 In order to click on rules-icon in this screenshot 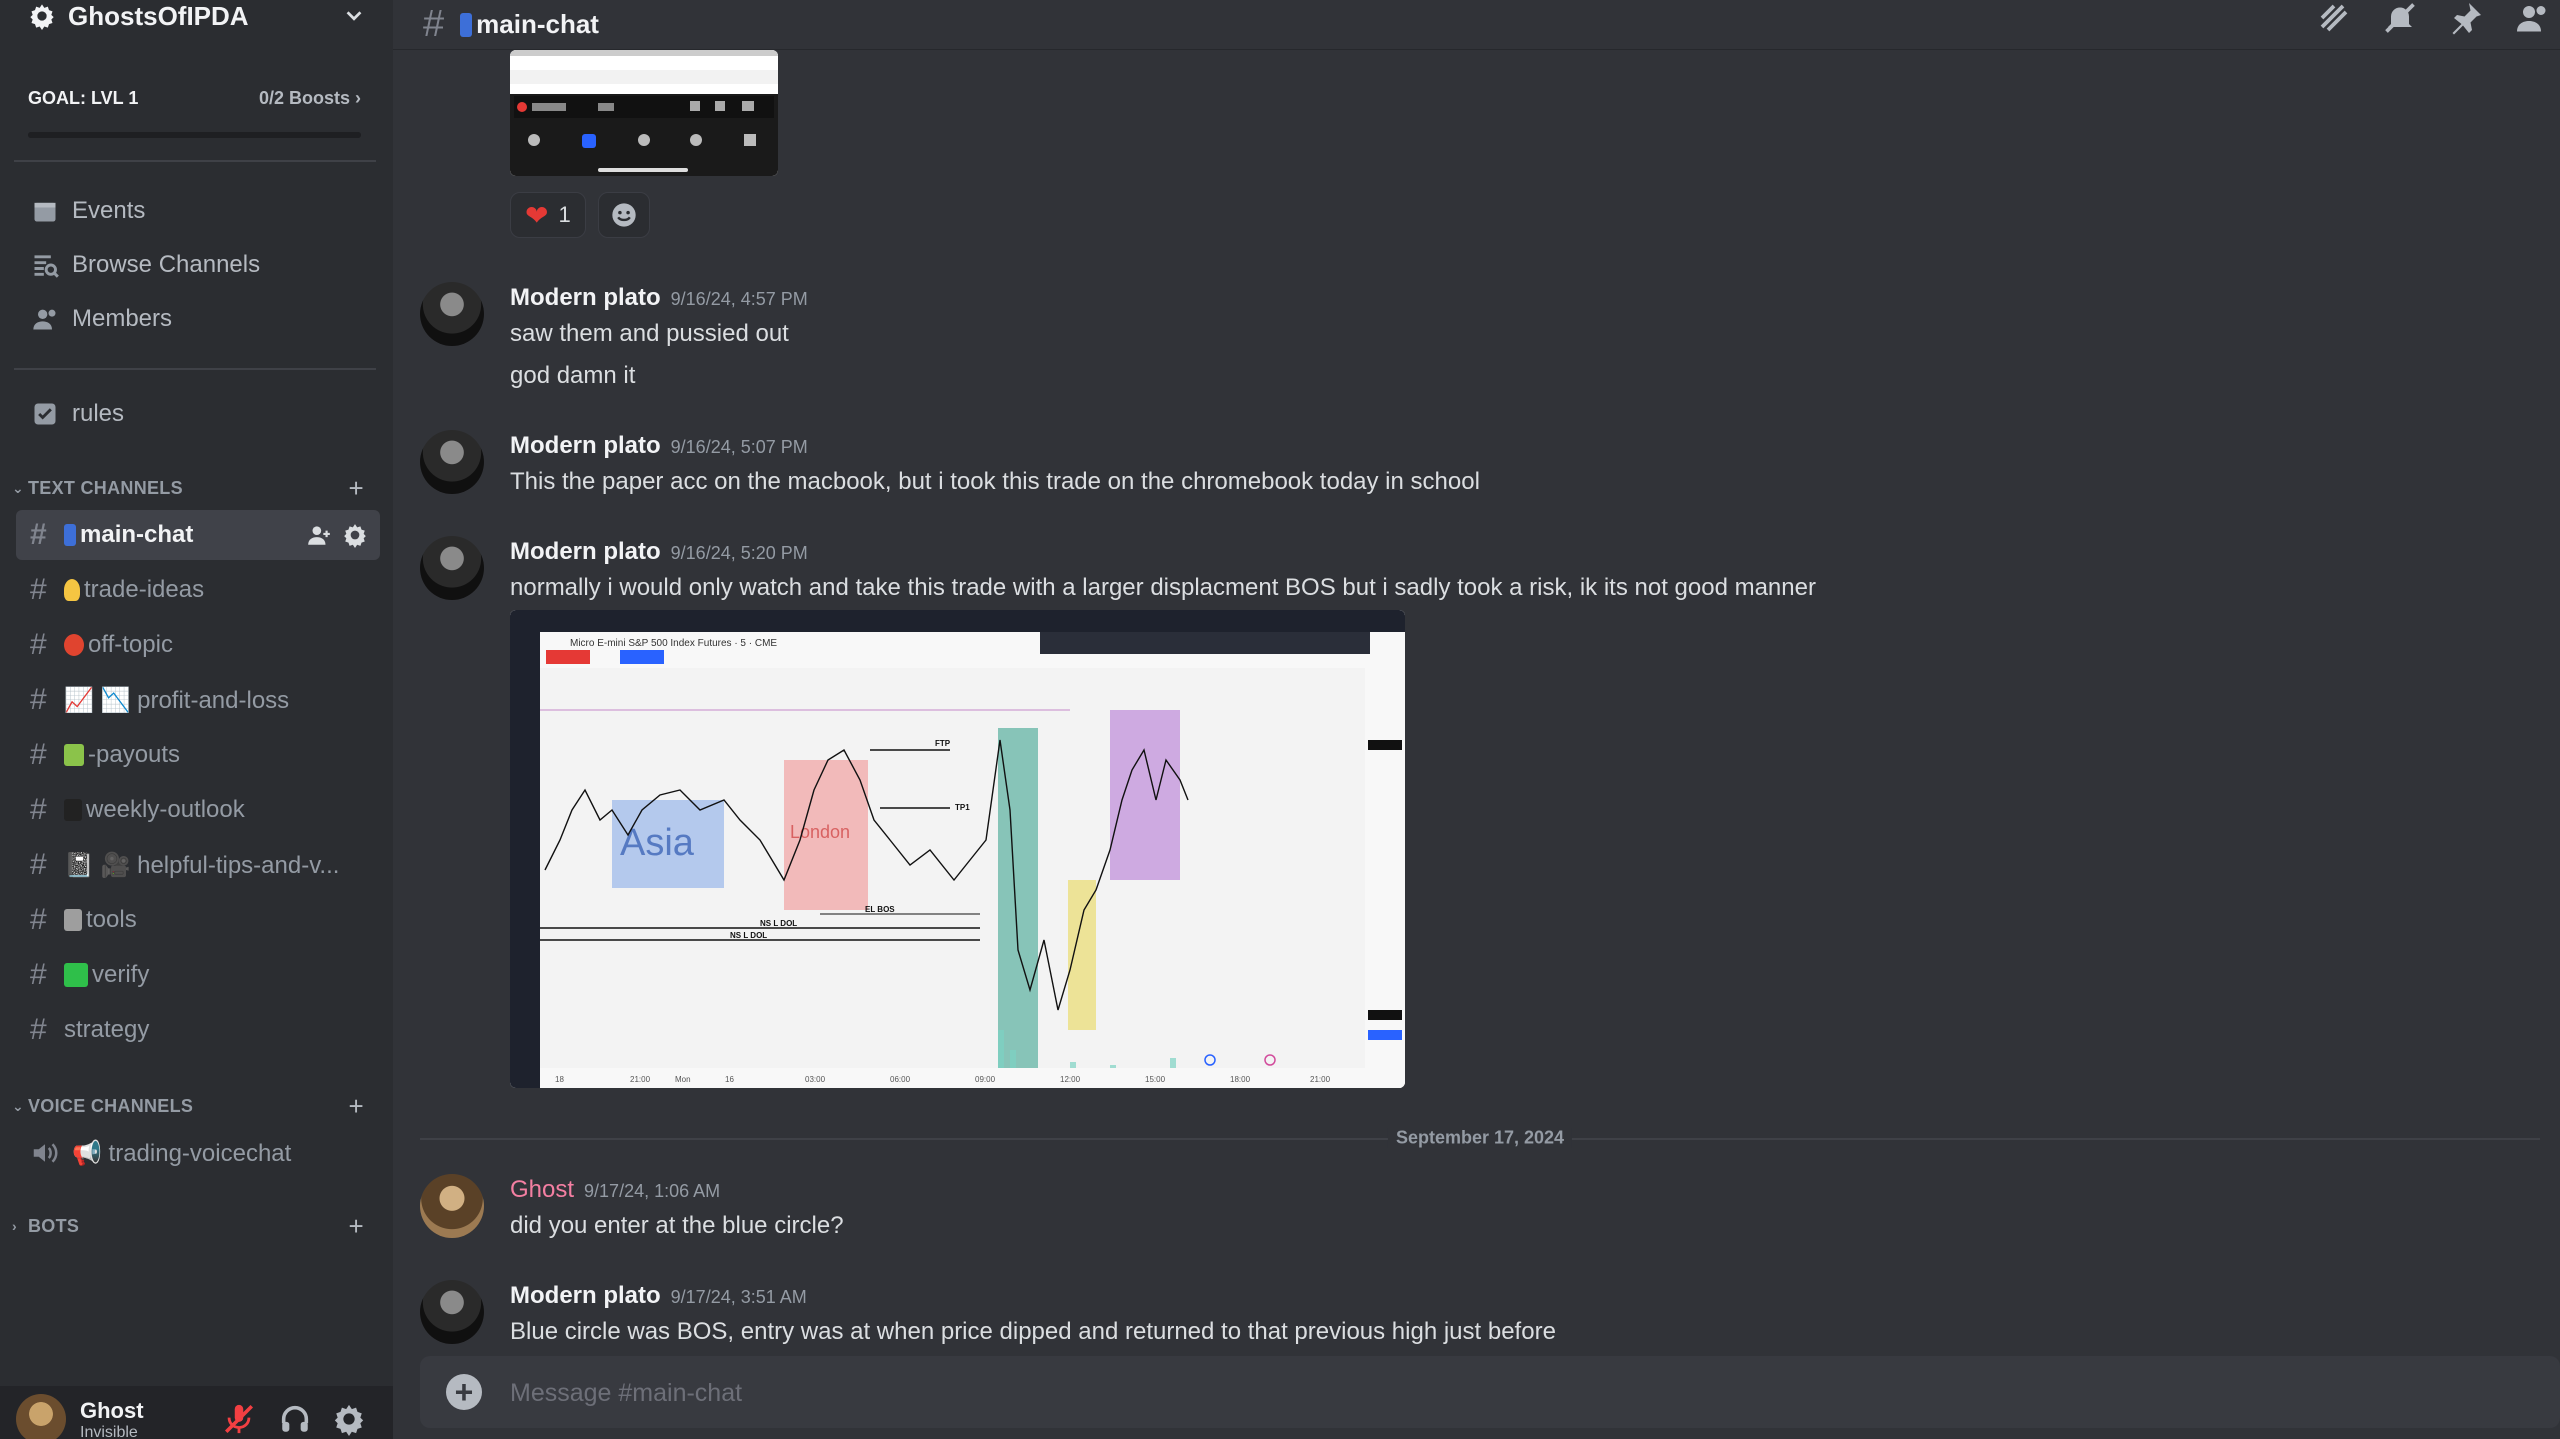, I will do `click(45, 414)`.